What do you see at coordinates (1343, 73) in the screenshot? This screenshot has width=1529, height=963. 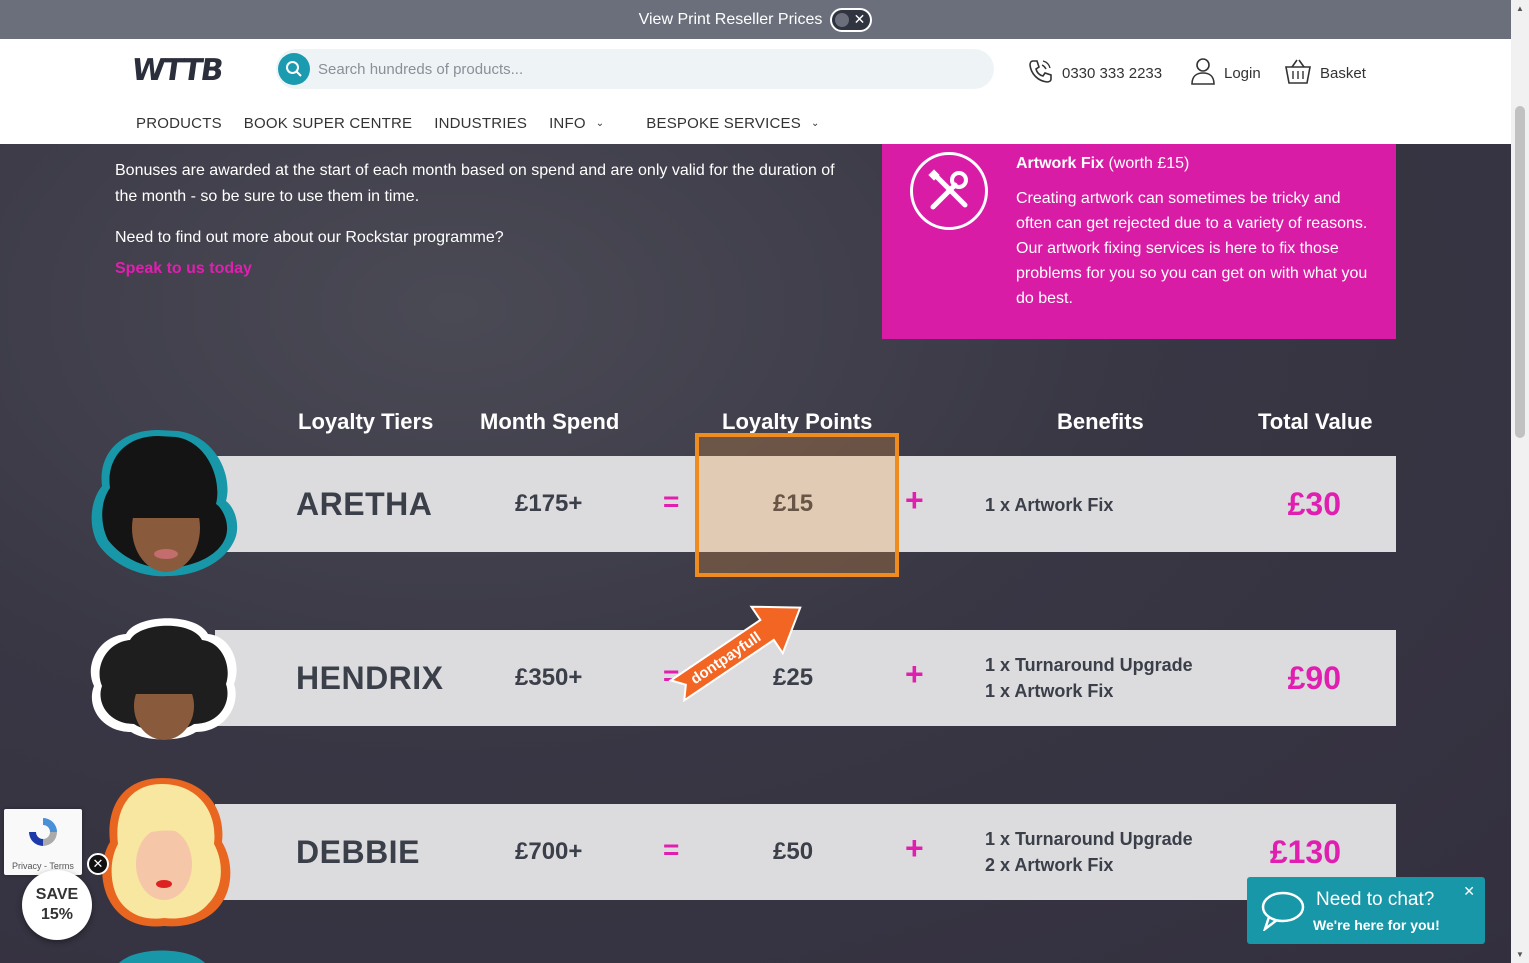 I see `basket-label: Basket` at bounding box center [1343, 73].